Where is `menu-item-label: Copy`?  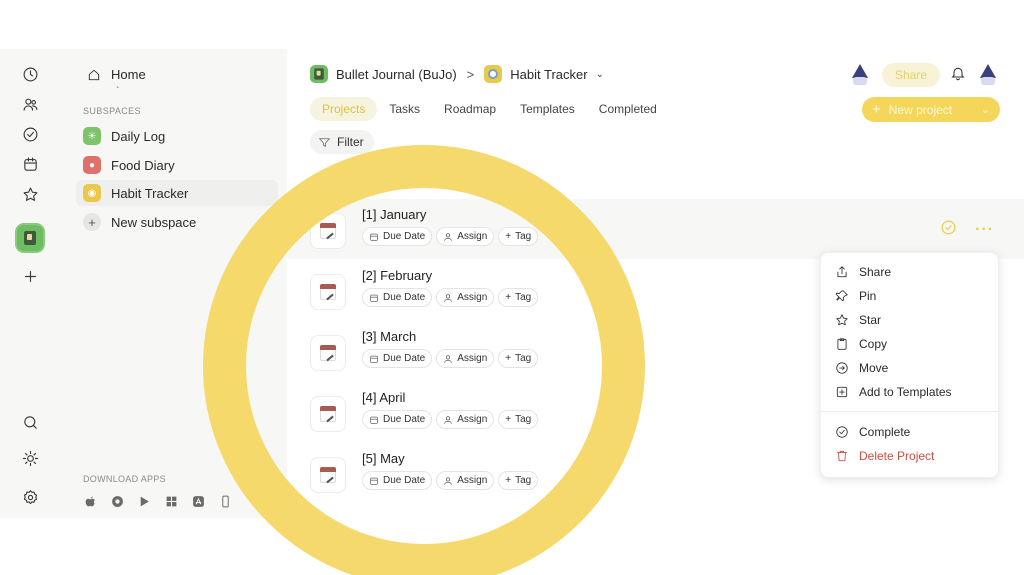
menu-item-label: Copy is located at coordinates (873, 344).